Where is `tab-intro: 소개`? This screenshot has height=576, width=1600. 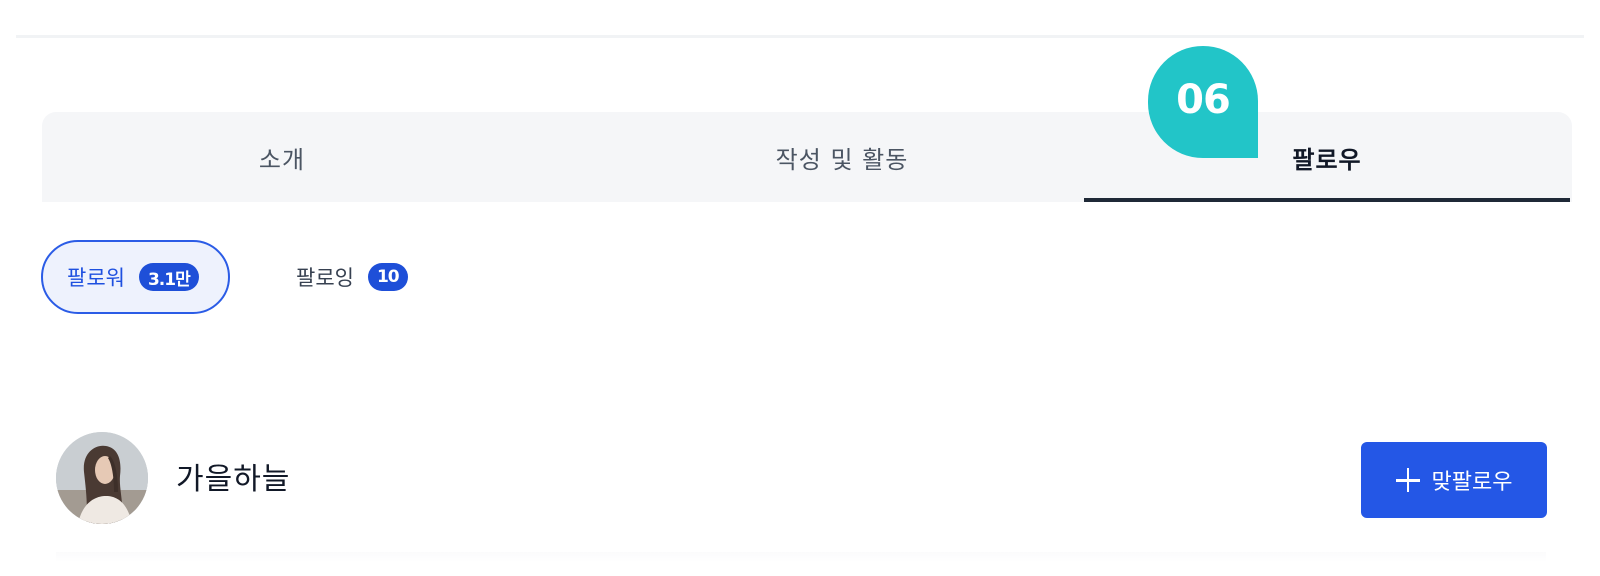 tab-intro: 소개 is located at coordinates (282, 157).